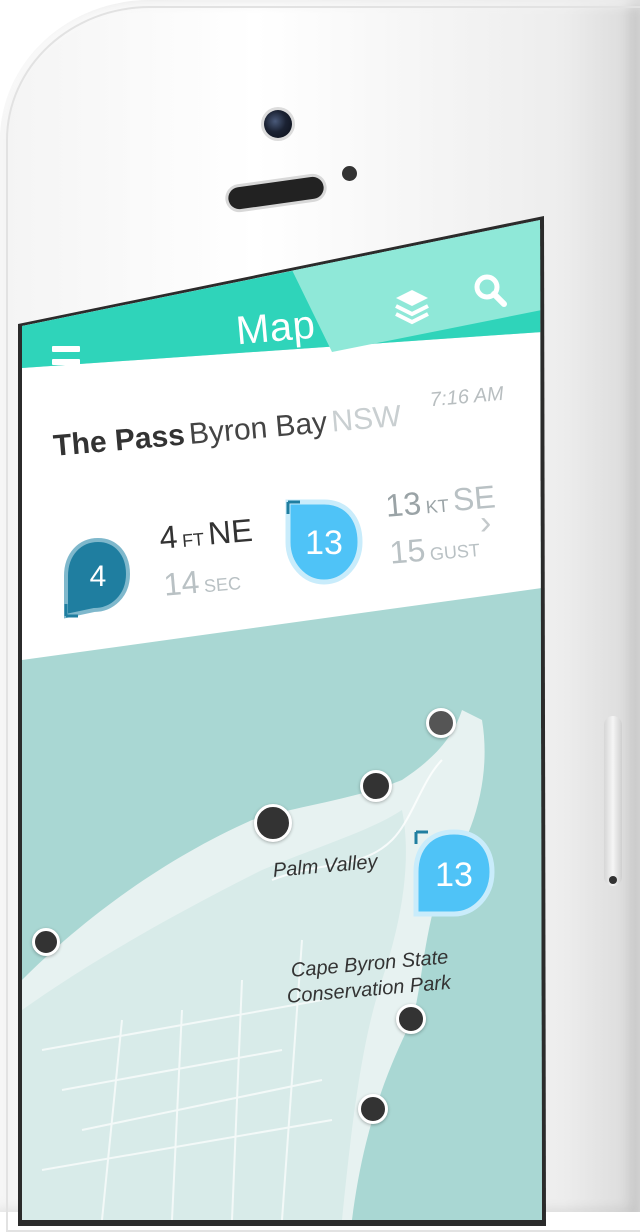 The image size is (640, 1232). I want to click on wind-speed-unit: KT, so click(437, 506).